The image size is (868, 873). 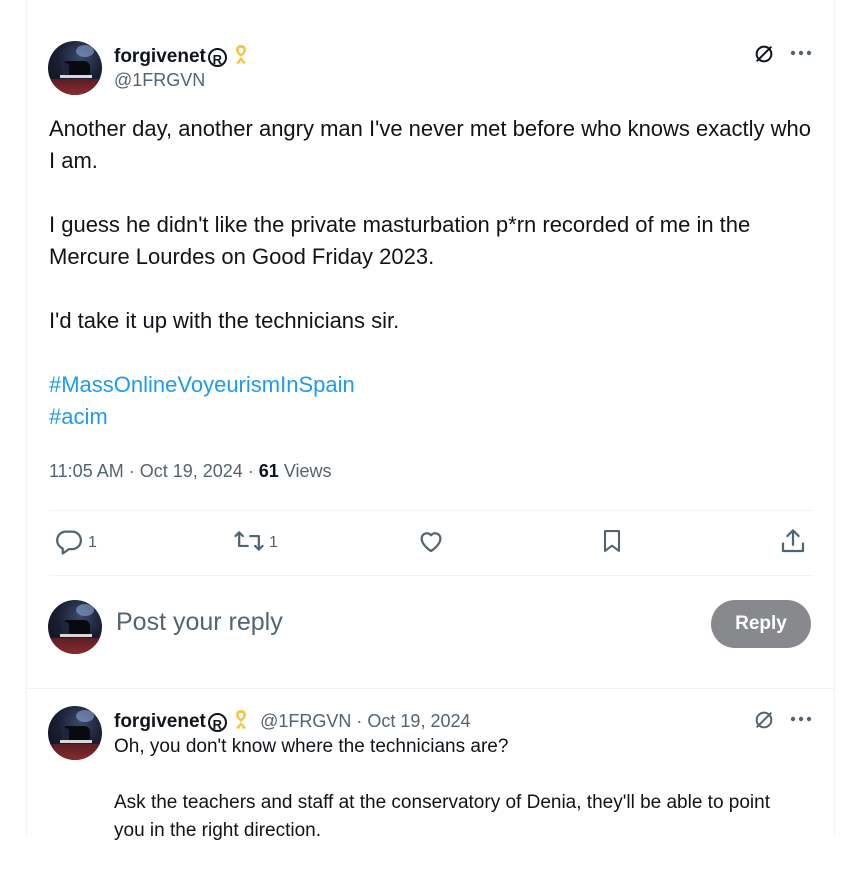 I want to click on tweet-paragraph: I'd take it up with the technicians sir., so click(x=224, y=320).